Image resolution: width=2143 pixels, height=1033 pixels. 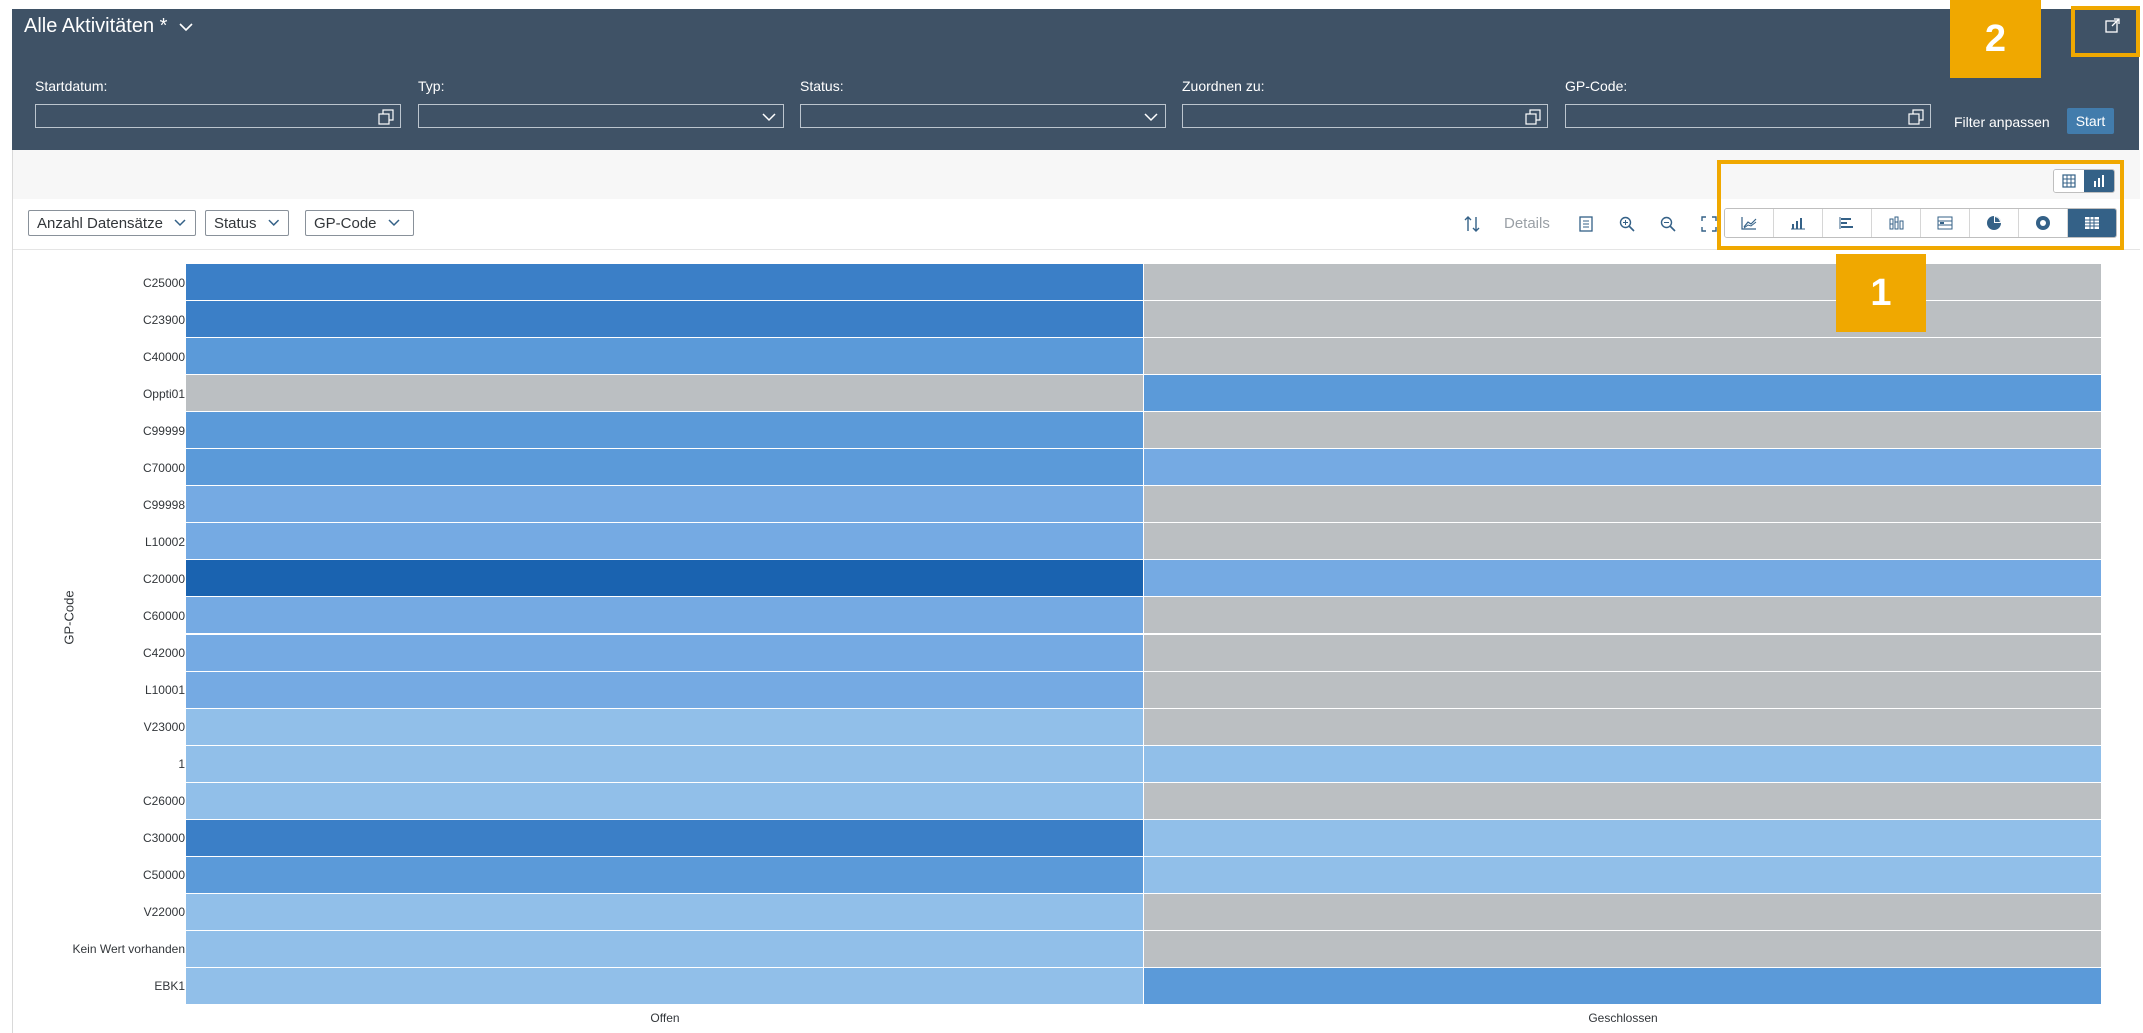 I want to click on y-tick-label: Oppti01, so click(x=163, y=393).